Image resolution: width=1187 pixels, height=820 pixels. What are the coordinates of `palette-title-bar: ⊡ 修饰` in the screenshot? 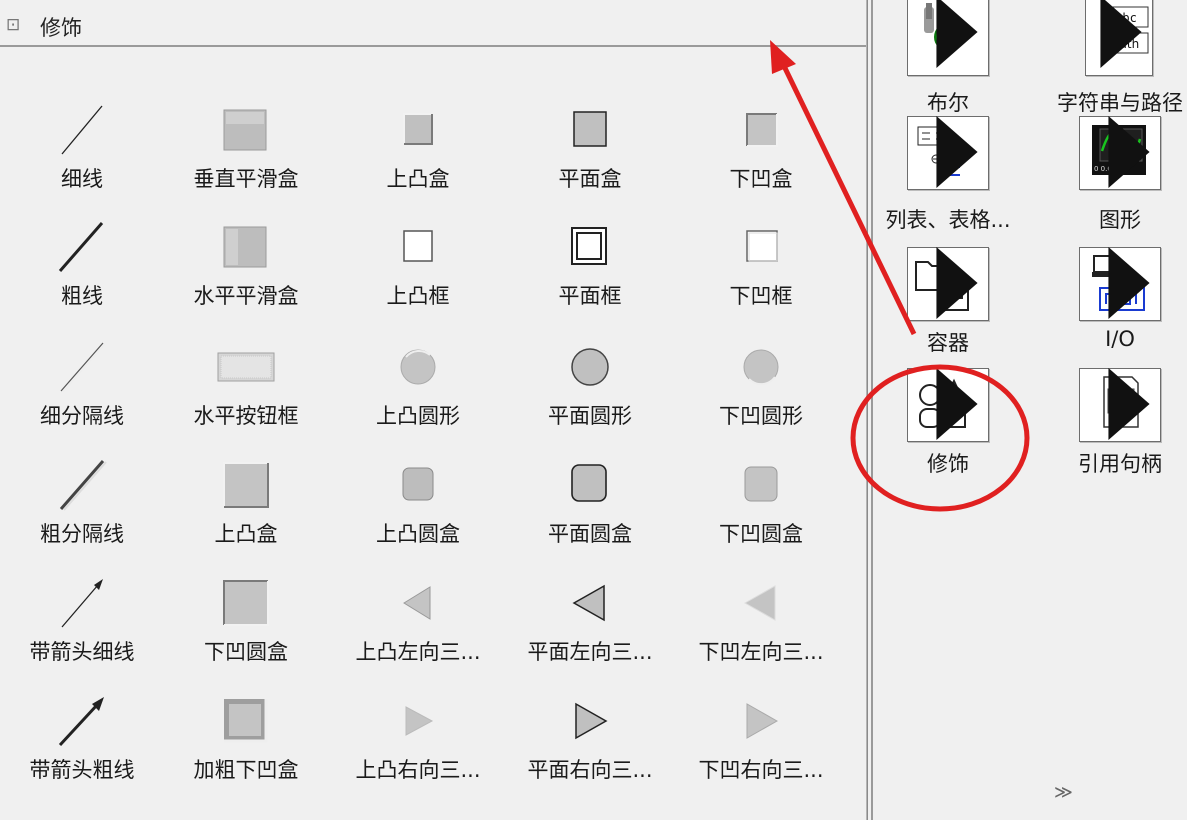 It's located at (433, 23).